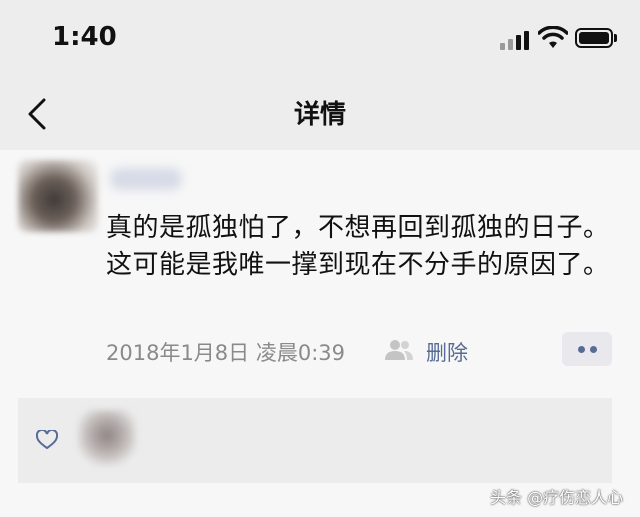  Describe the element at coordinates (225, 353) in the screenshot. I see `post-timestamp: 2018年1月8日 凌晨0:39` at that location.